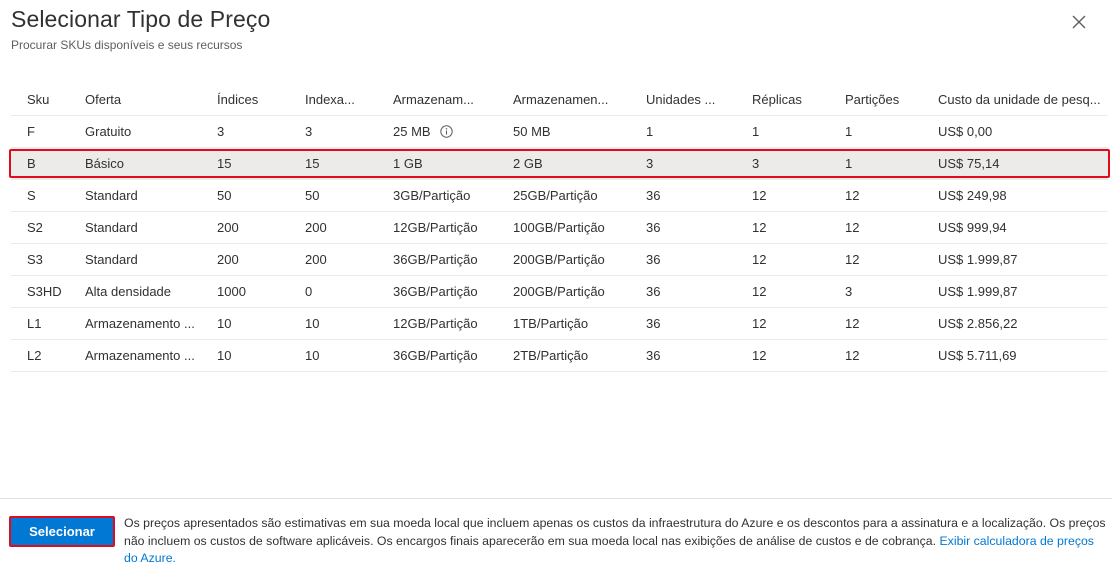  I want to click on cell-armazenamento-total: 50 MB, so click(532, 131).